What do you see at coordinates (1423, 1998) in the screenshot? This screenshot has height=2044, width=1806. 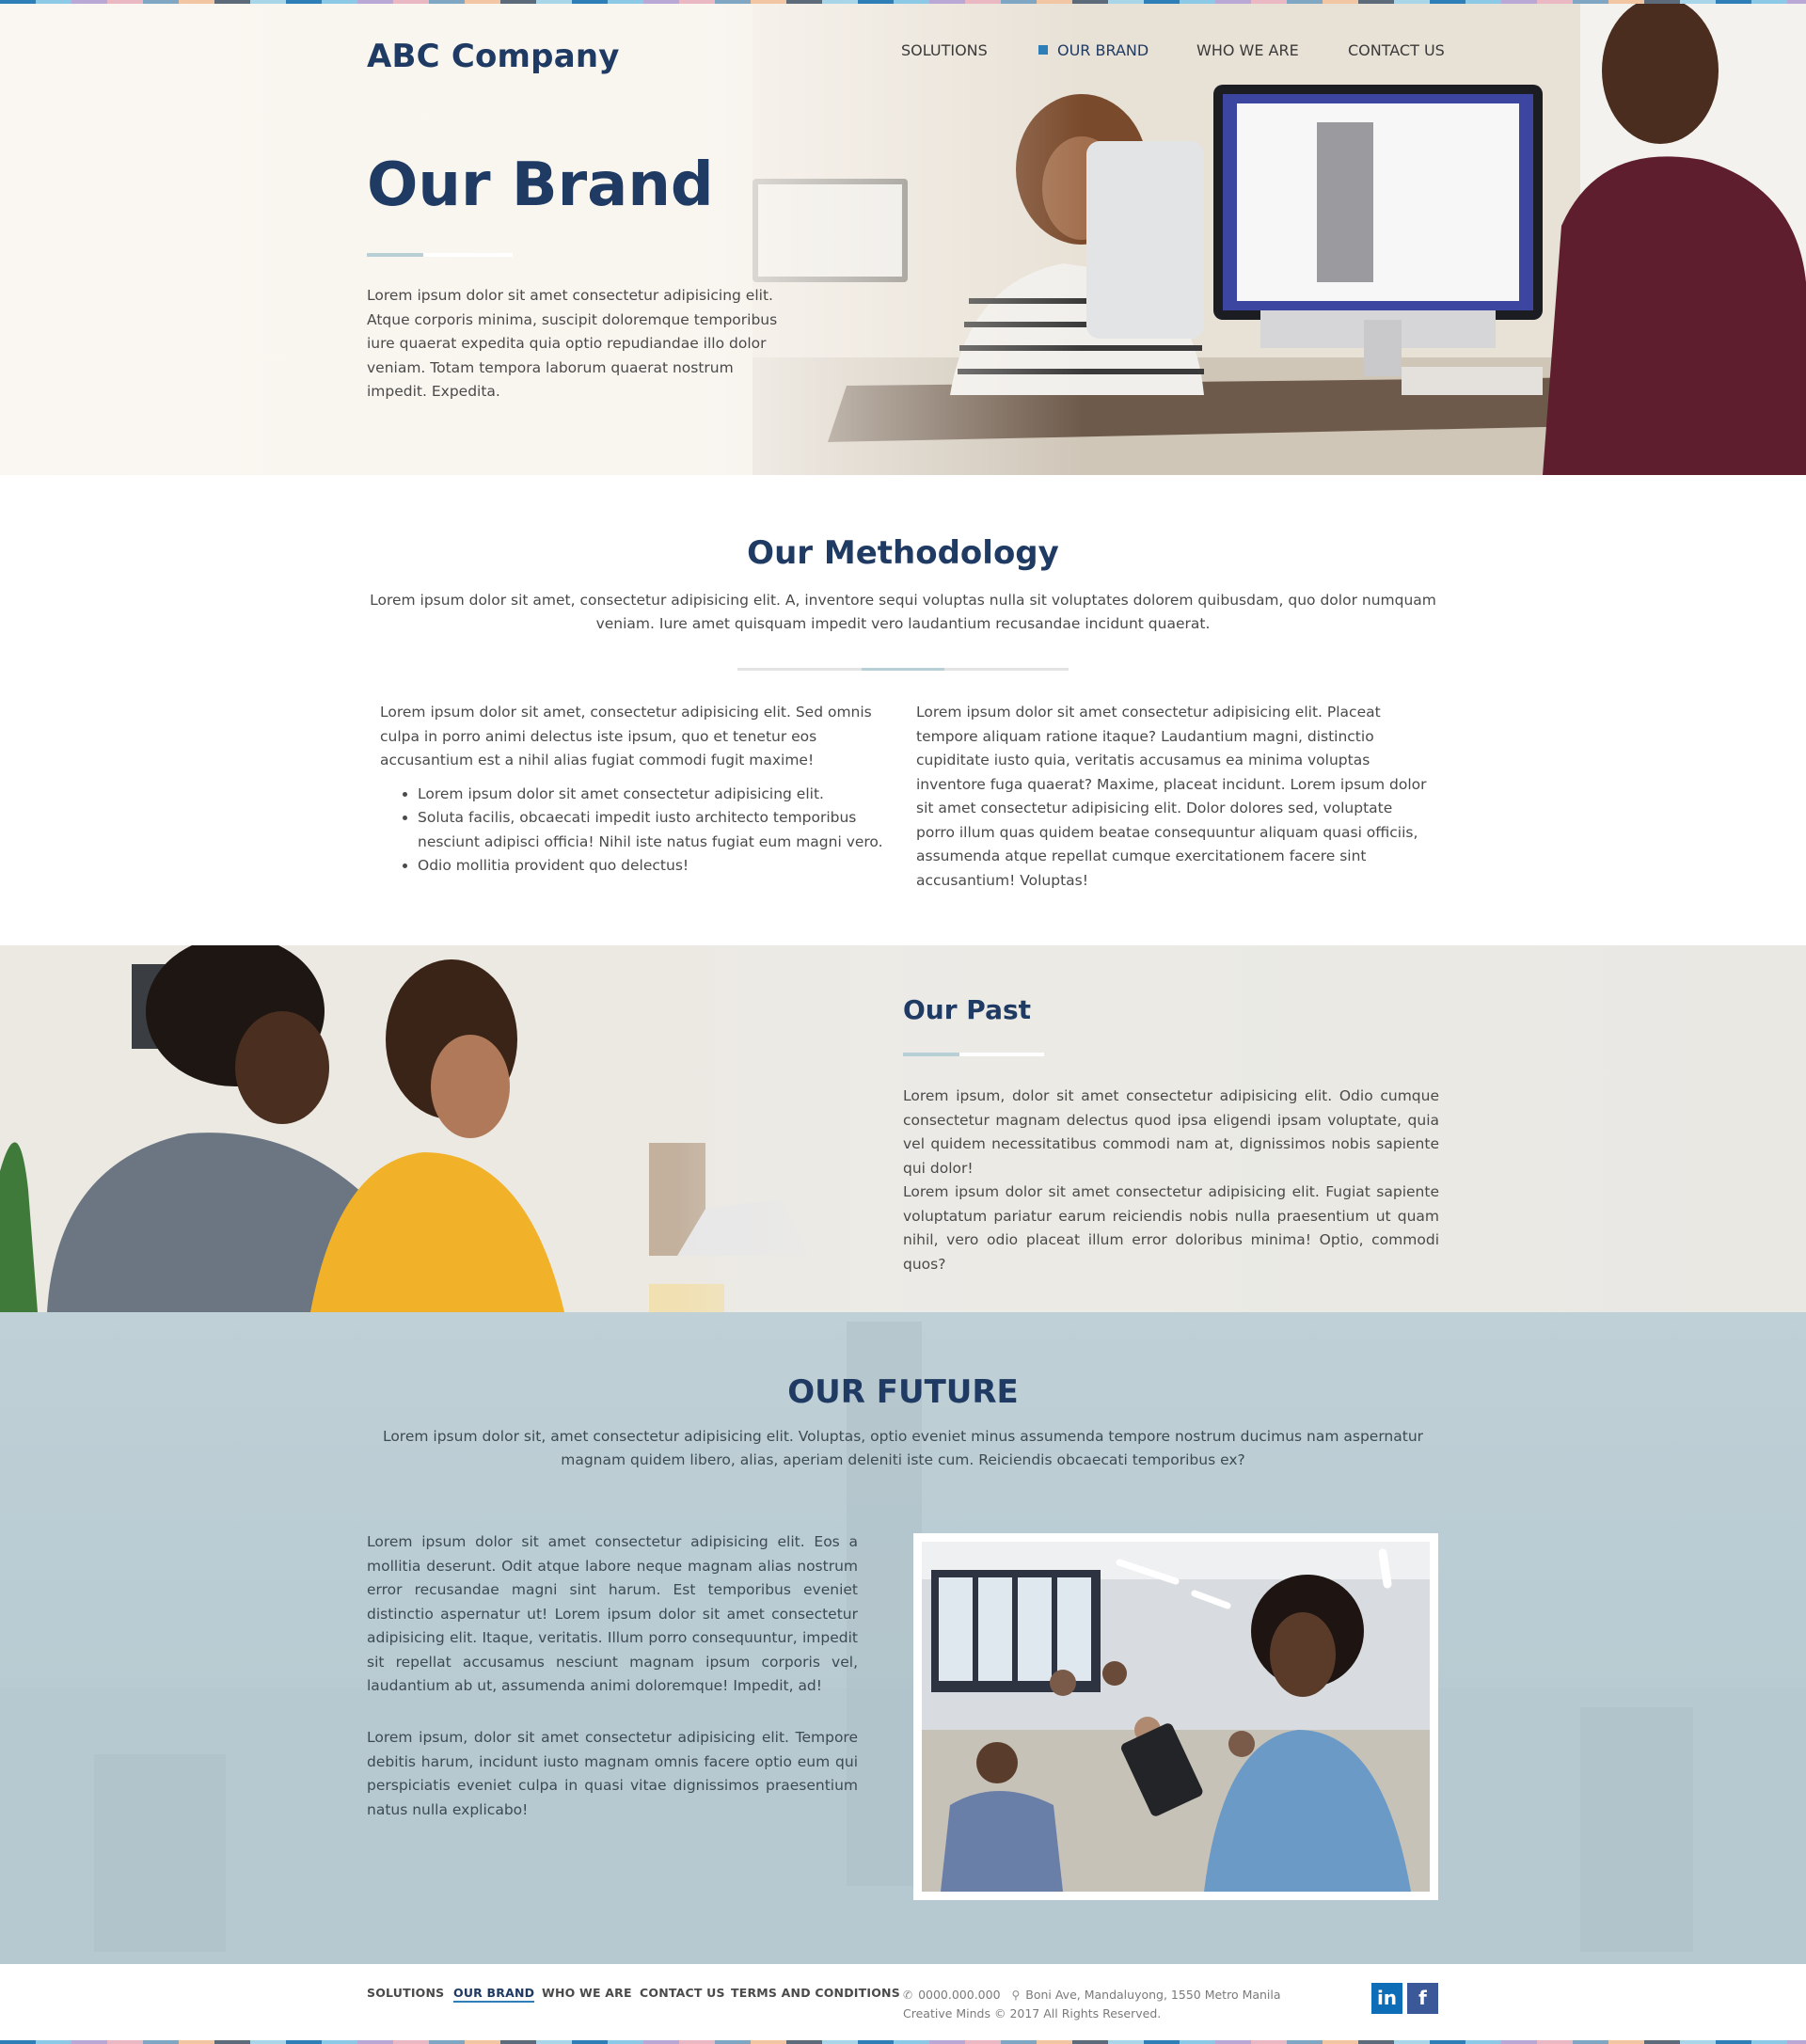 I see `facebook-icon: f` at bounding box center [1423, 1998].